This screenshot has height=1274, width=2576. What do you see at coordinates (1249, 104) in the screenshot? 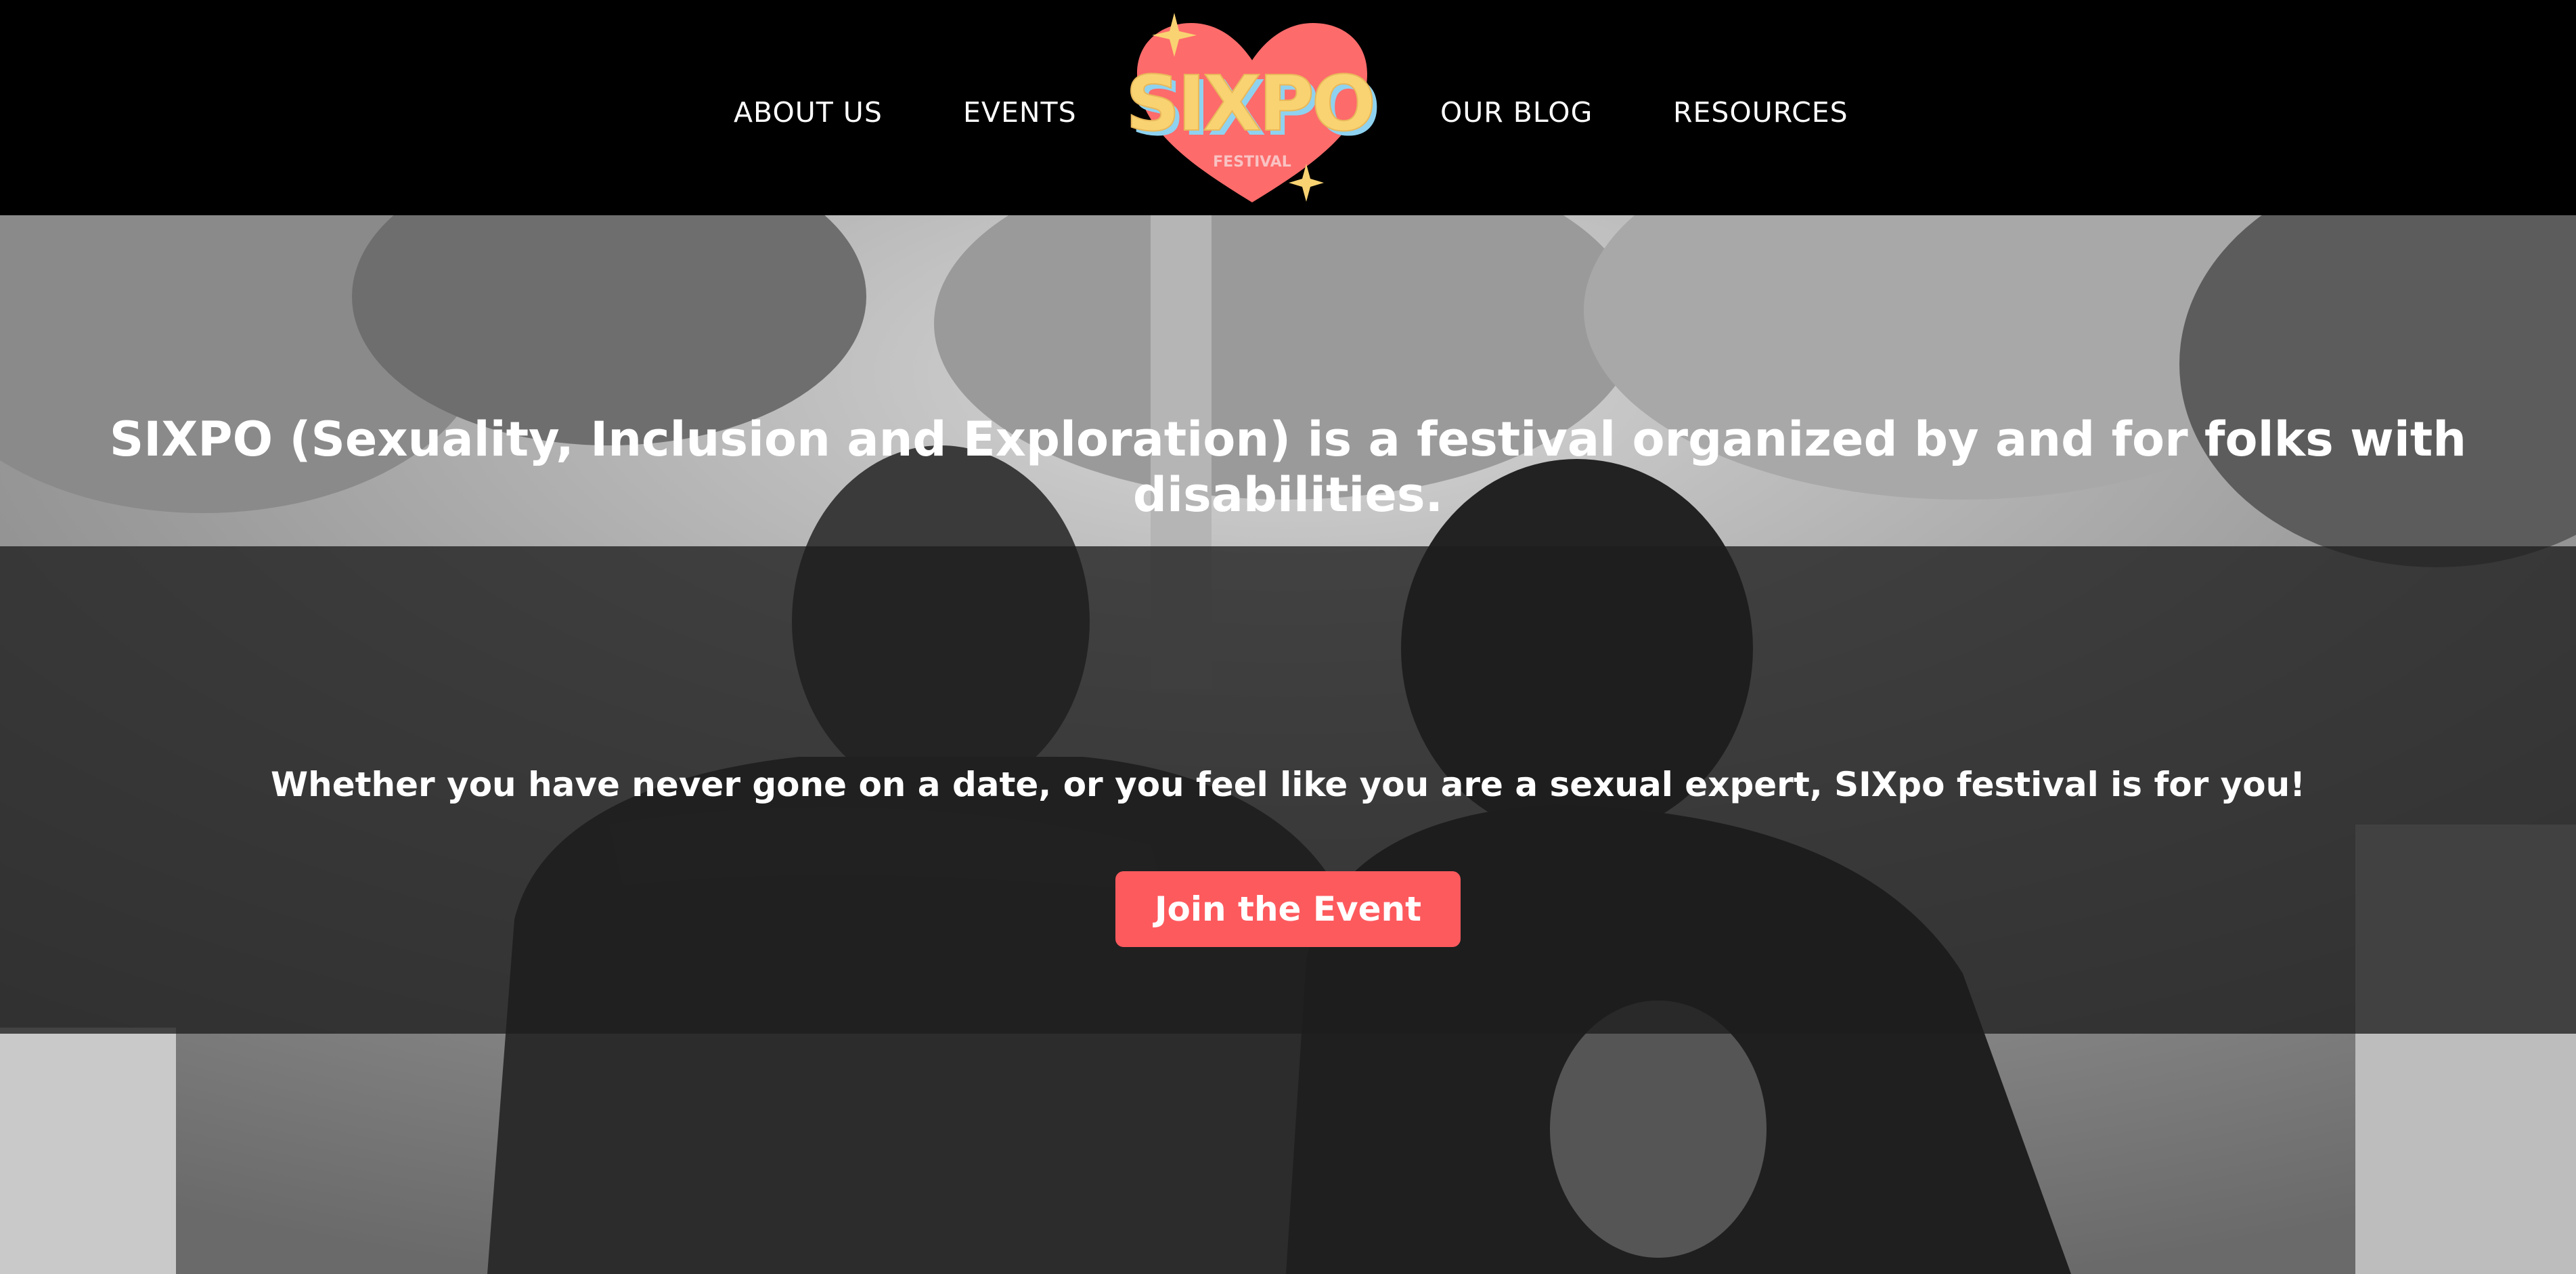
I see `logo-wordmark: SIXPO` at bounding box center [1249, 104].